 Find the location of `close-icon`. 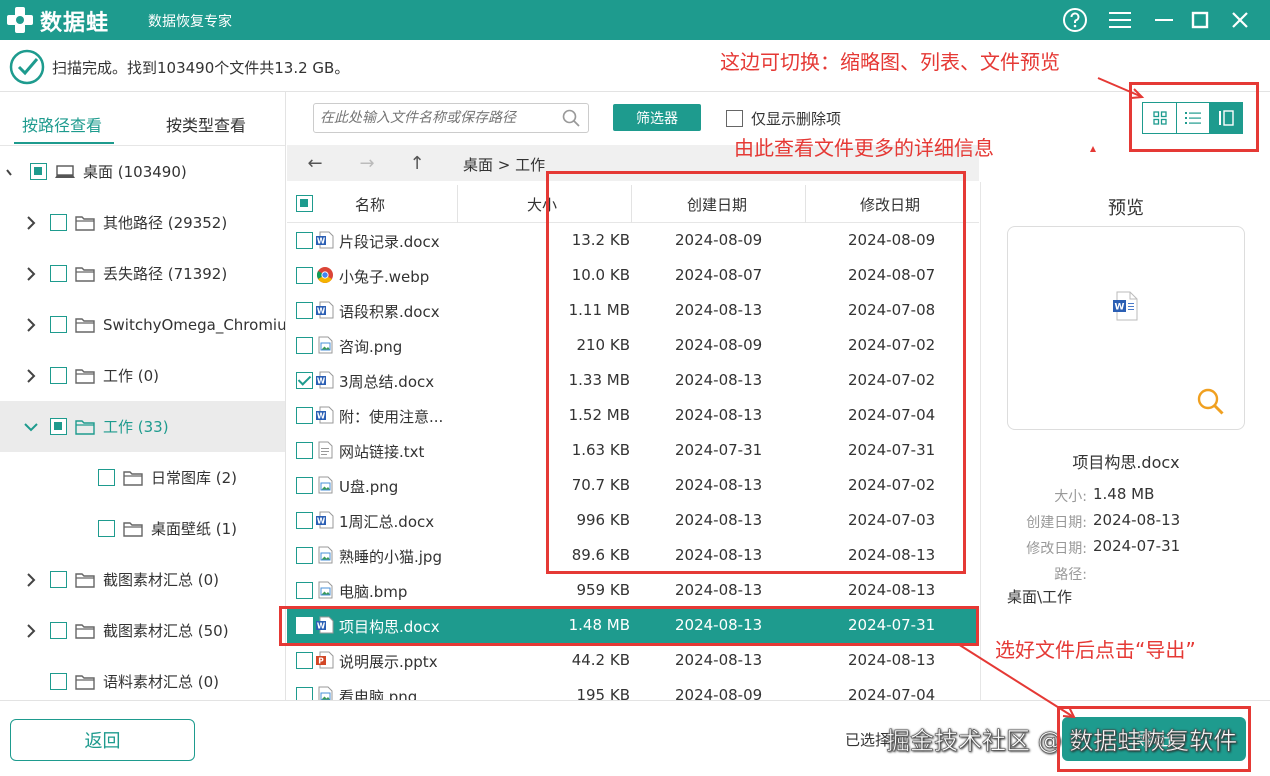

close-icon is located at coordinates (1240, 20).